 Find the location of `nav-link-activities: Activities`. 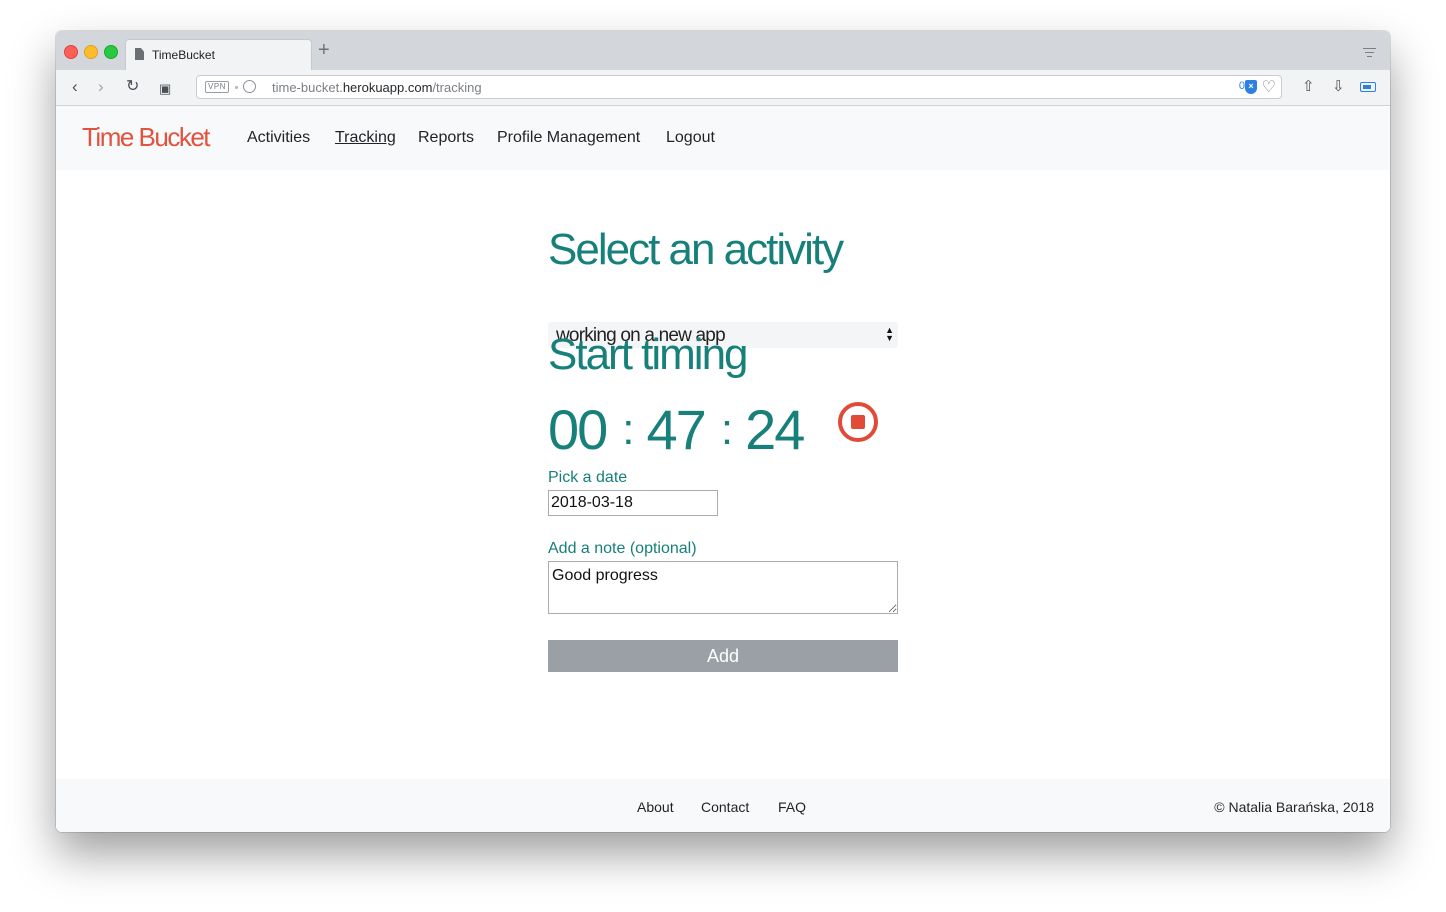

nav-link-activities: Activities is located at coordinates (278, 138).